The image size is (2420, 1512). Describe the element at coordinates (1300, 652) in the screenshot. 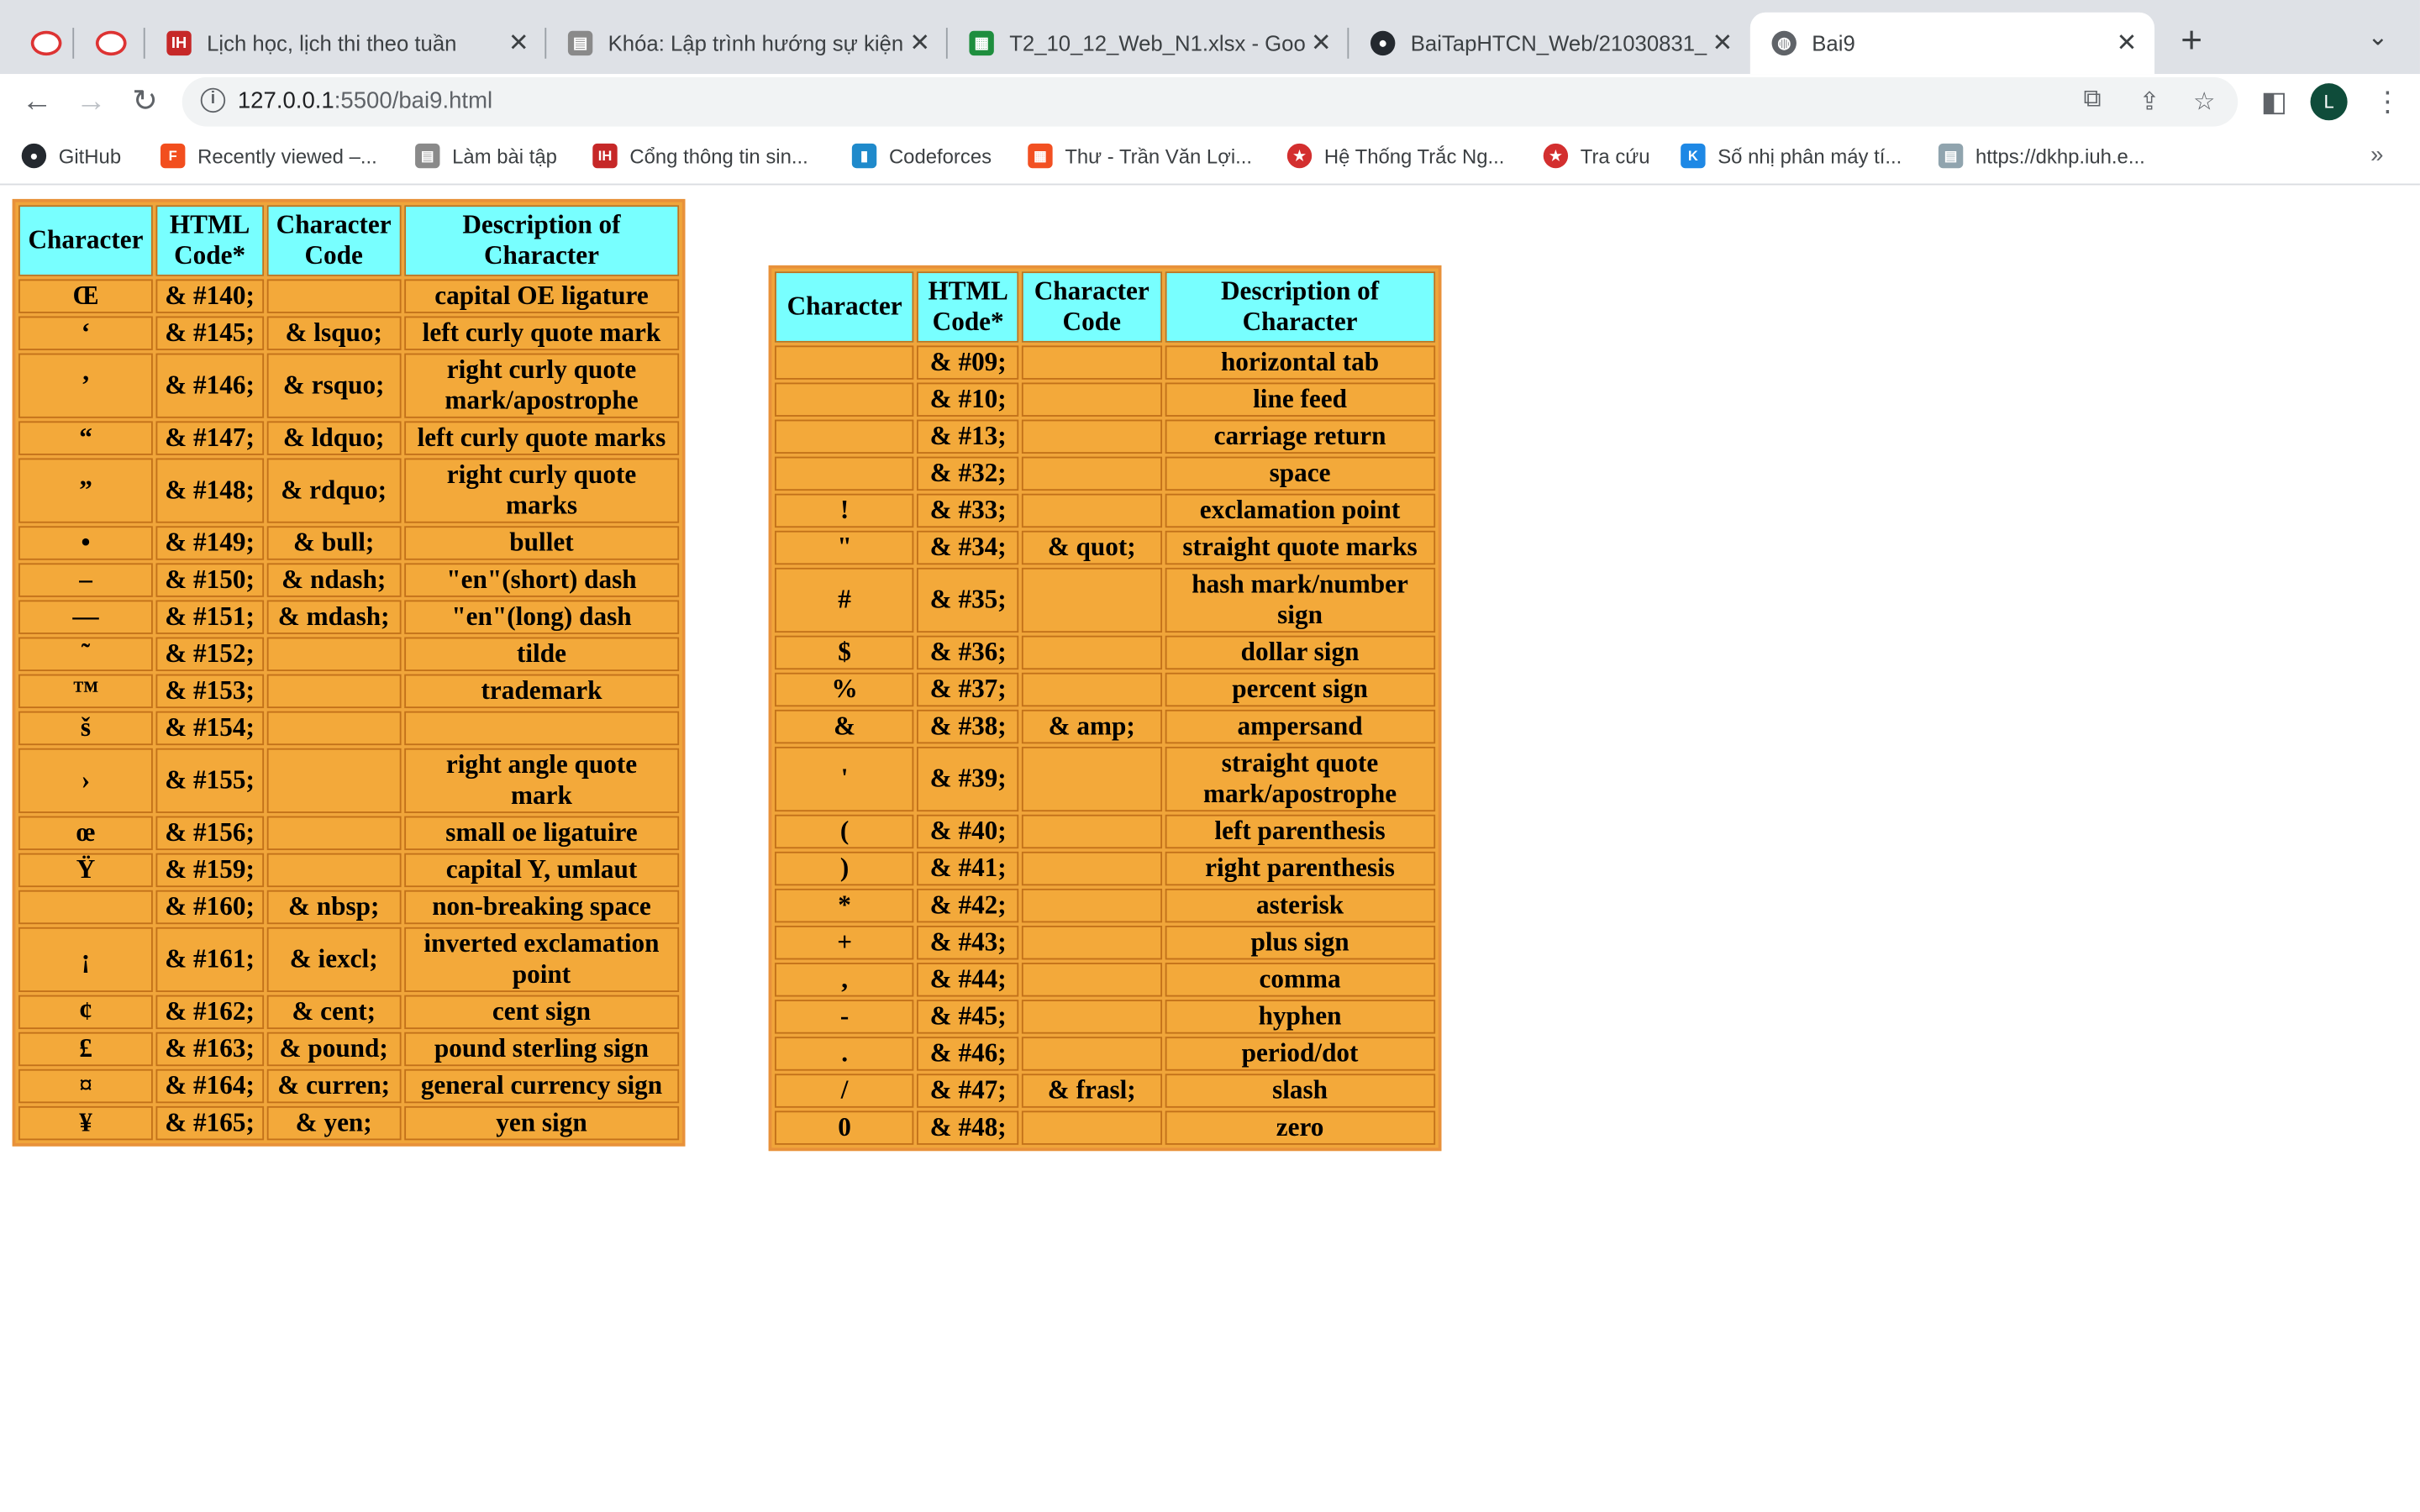

I see `cell-description: dollar sign` at that location.